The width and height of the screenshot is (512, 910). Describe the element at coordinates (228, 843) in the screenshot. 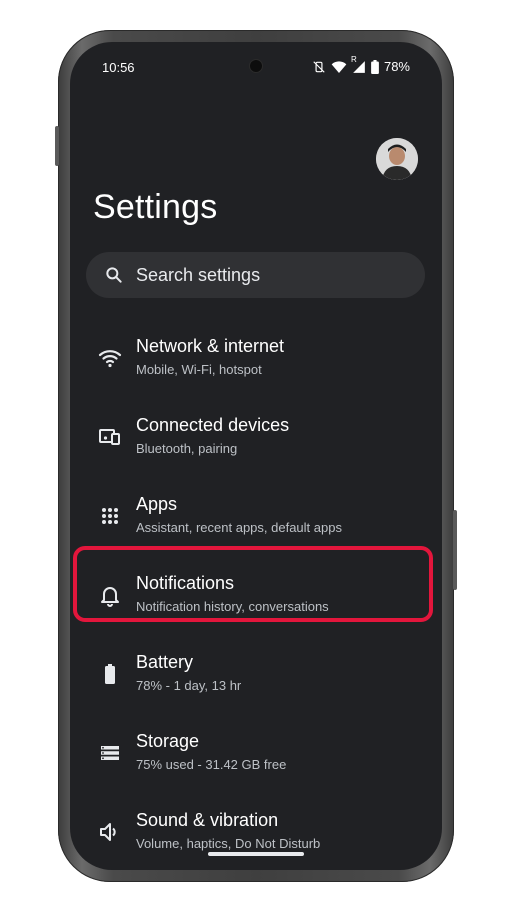

I see `settings-item-subtitle: Volume, haptics, Do Not Disturb` at that location.